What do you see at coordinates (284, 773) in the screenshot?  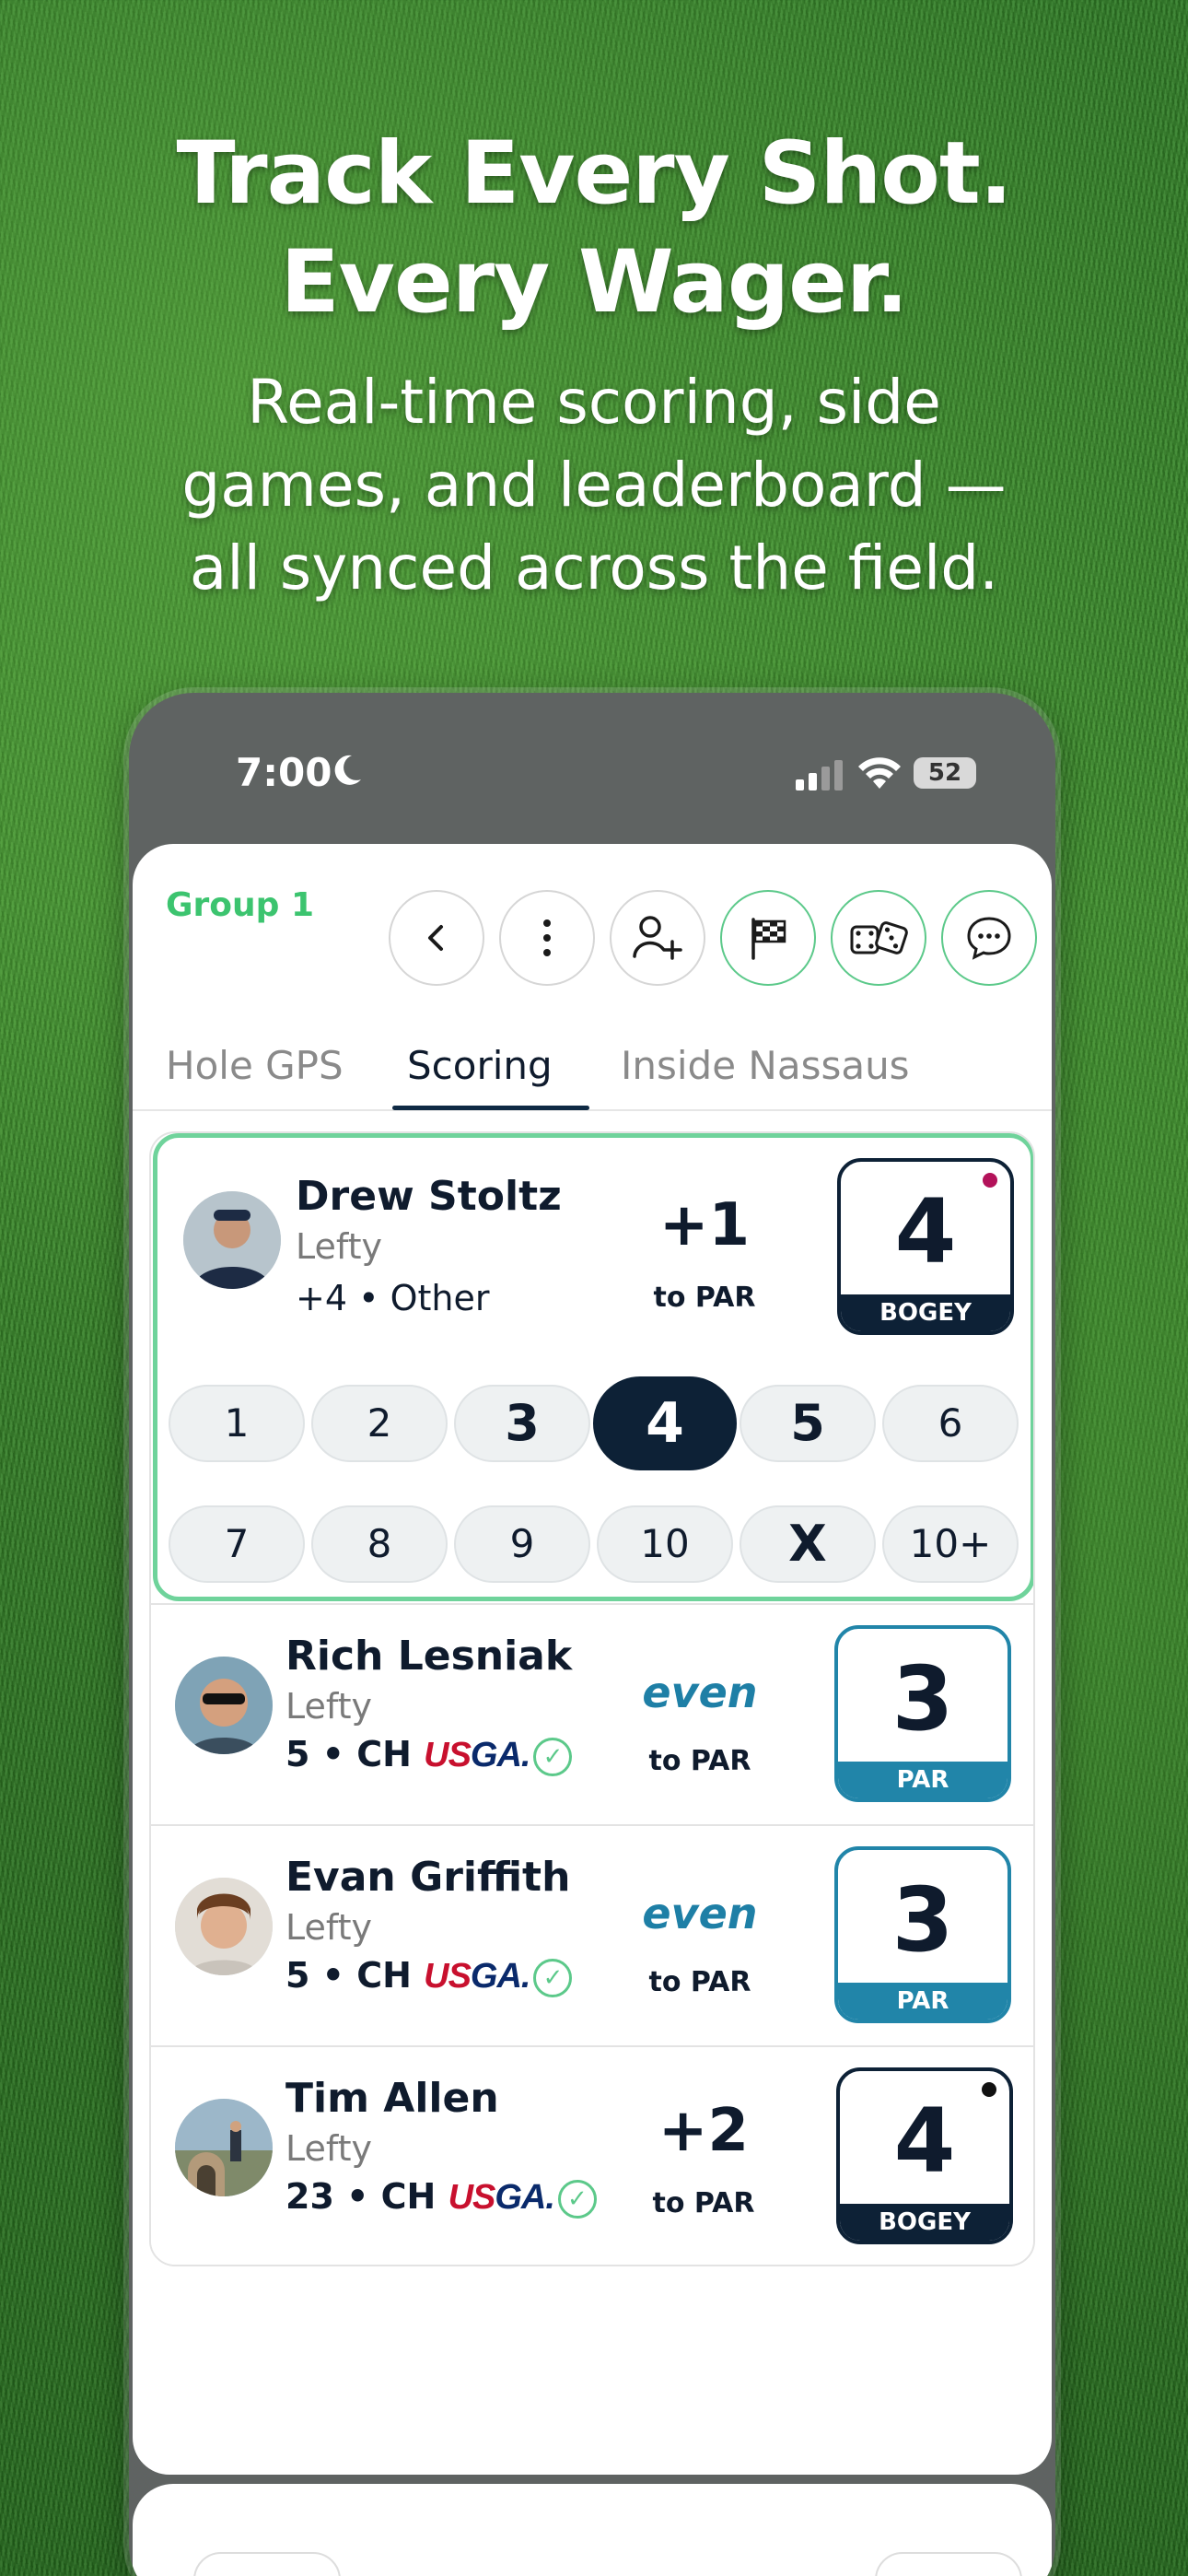 I see `status-time: 7:00` at bounding box center [284, 773].